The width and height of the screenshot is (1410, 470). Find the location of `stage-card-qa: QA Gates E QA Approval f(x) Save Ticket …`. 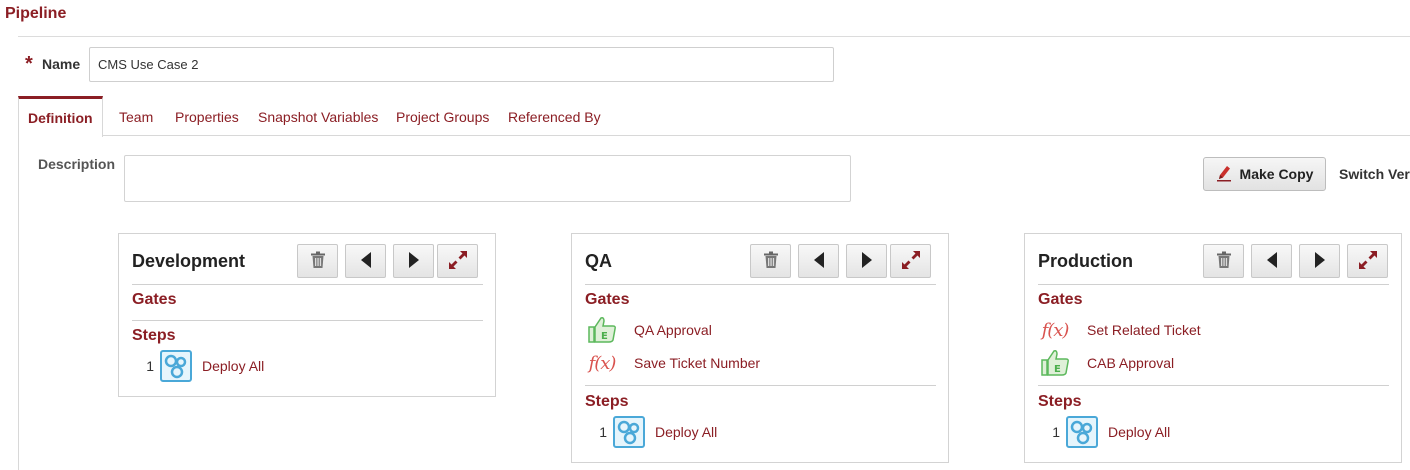

stage-card-qa: QA Gates E QA Approval f(x) Save Ticket … is located at coordinates (760, 348).